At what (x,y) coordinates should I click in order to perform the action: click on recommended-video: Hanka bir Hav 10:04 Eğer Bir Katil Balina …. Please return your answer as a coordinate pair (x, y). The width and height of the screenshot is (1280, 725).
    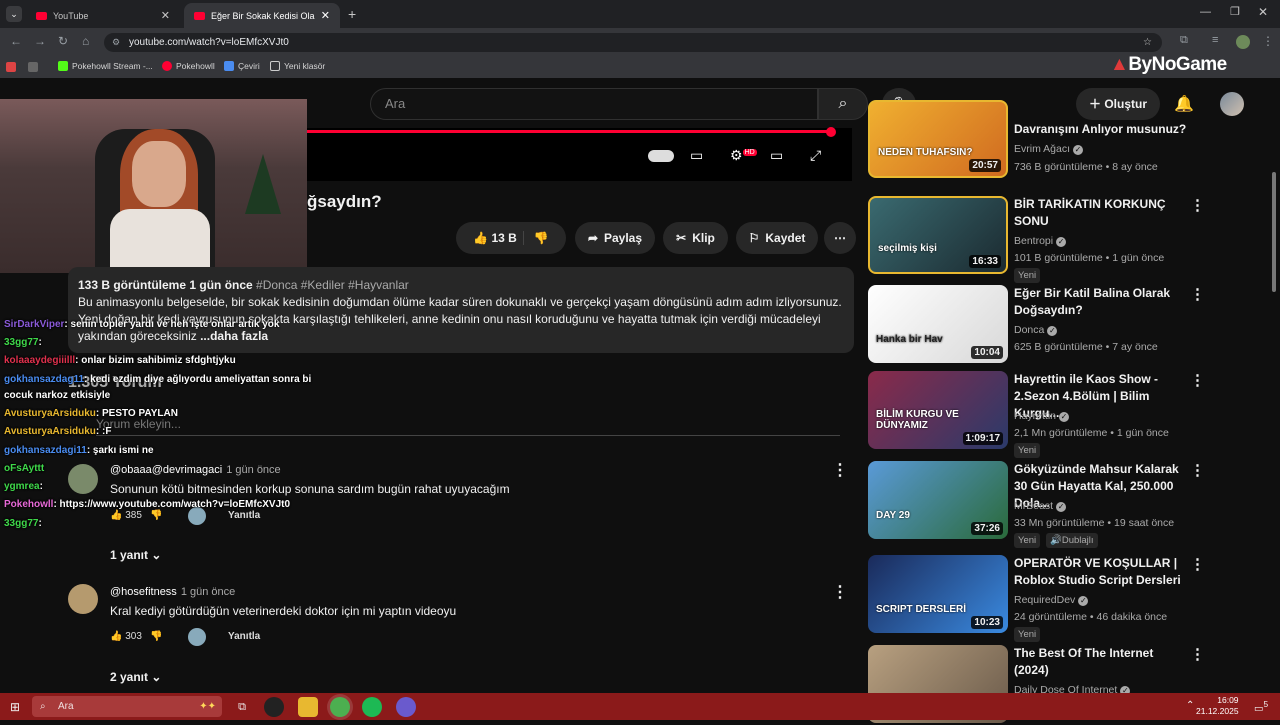
    Looking at the image, I should click on (1070, 325).